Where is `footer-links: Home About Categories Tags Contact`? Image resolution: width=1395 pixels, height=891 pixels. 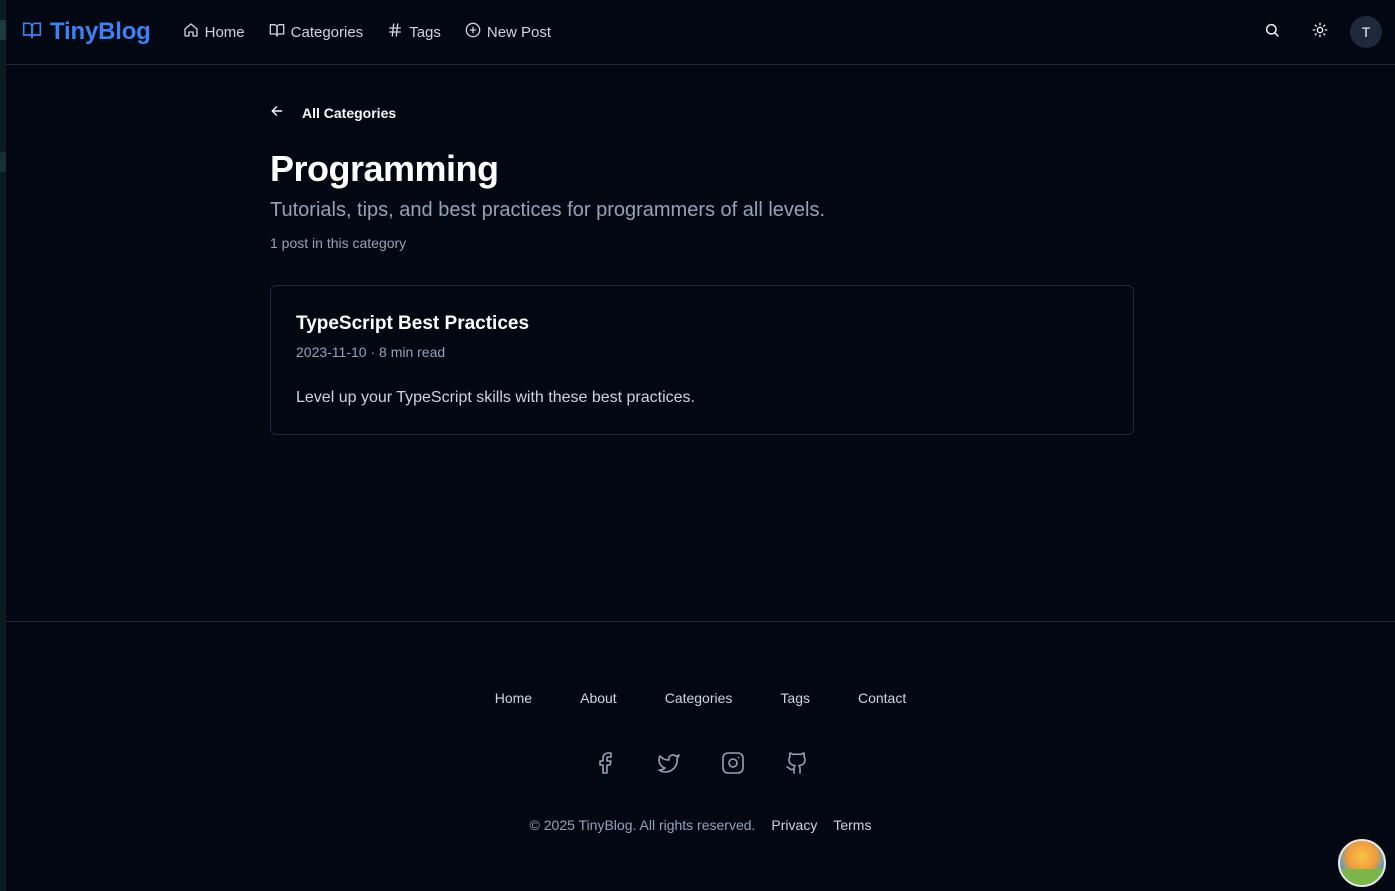 footer-links: Home About Categories Tags Contact is located at coordinates (700, 698).